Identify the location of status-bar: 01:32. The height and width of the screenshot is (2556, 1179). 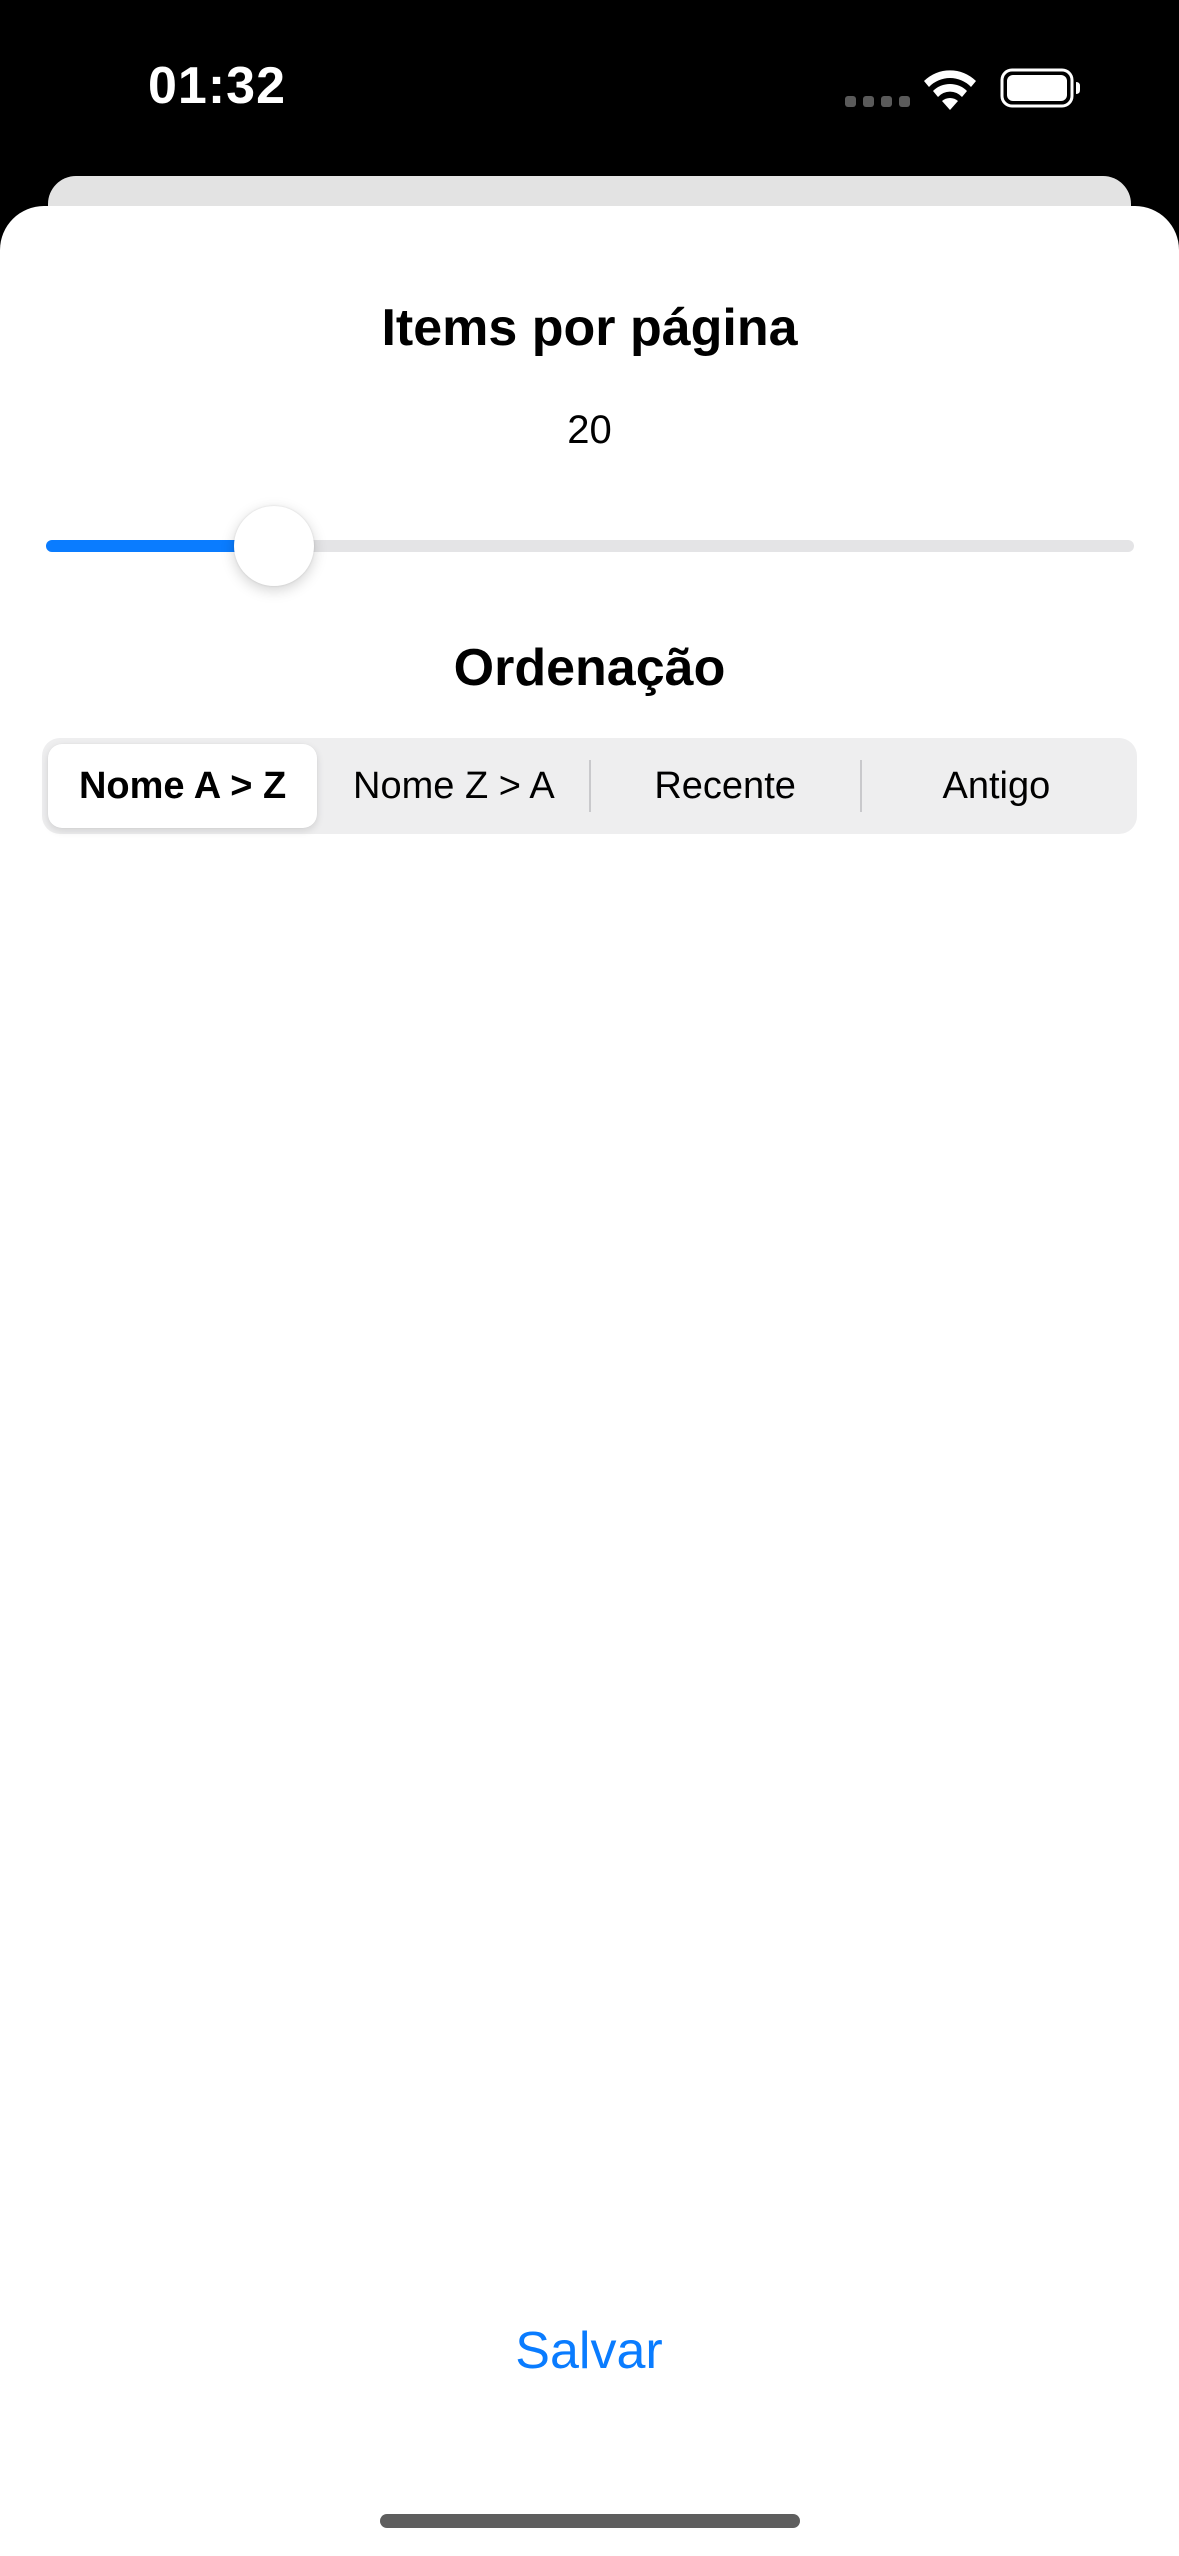
(589, 87).